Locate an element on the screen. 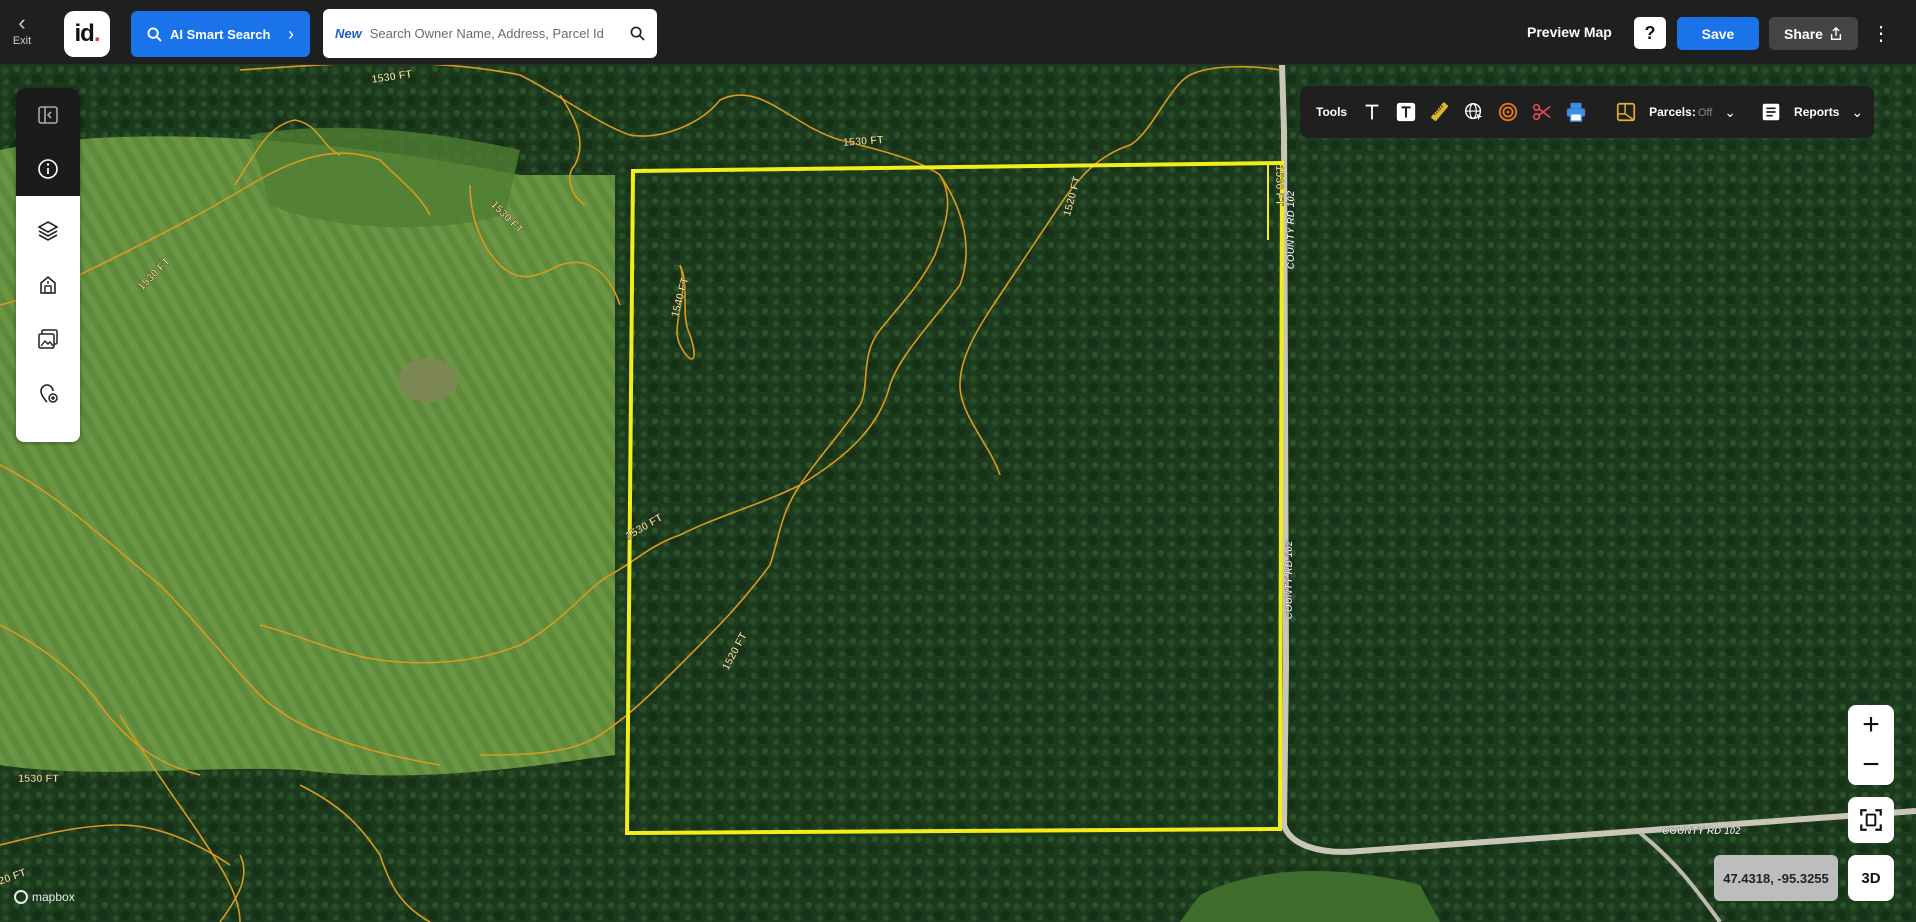 The height and width of the screenshot is (922, 1916). text-box-icon is located at coordinates (1406, 112).